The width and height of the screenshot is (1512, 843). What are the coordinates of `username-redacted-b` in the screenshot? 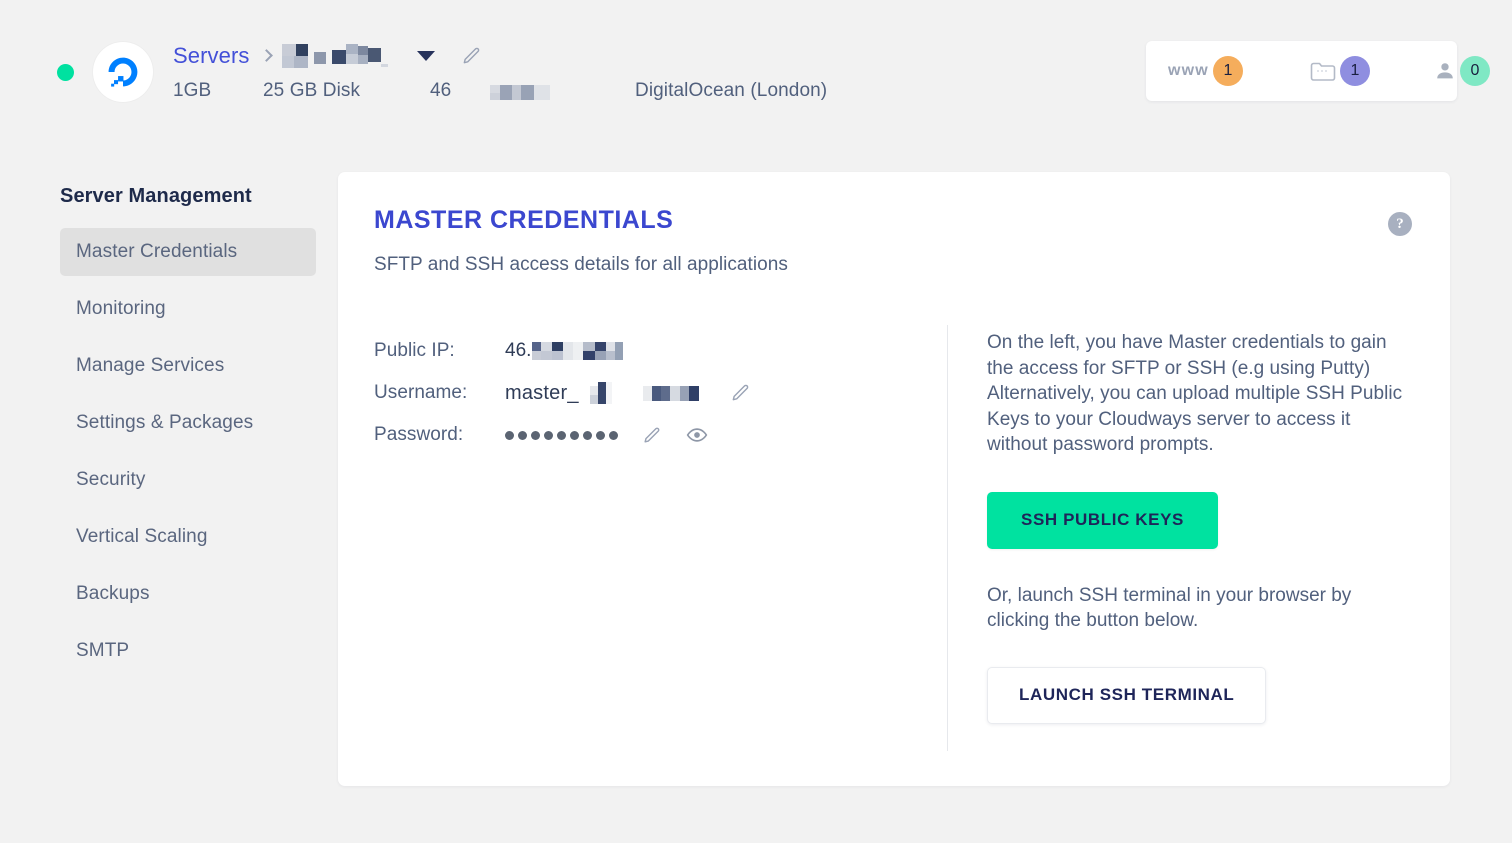 It's located at (670, 393).